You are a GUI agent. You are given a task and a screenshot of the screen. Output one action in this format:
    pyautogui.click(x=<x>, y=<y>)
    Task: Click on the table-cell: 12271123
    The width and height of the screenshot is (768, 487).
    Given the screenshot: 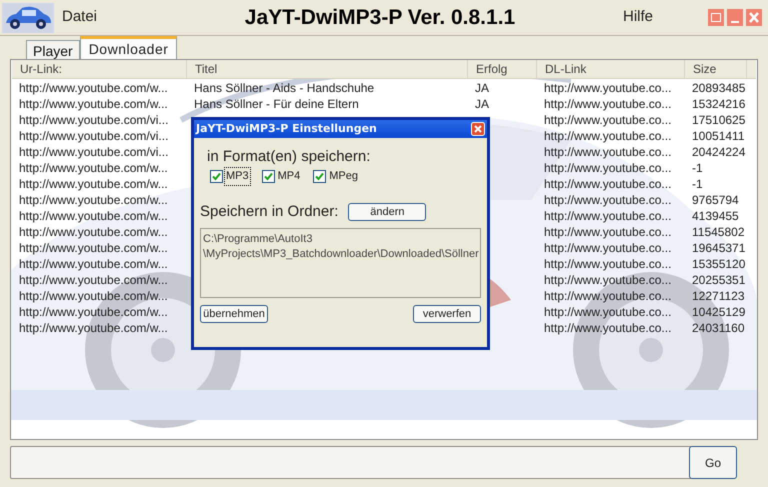 What is the action you would take?
    pyautogui.click(x=718, y=296)
    